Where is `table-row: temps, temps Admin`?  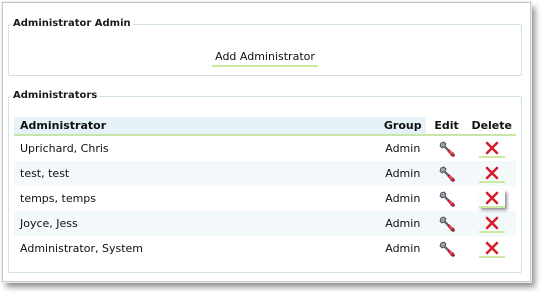
table-row: temps, temps Admin is located at coordinates (265, 198).